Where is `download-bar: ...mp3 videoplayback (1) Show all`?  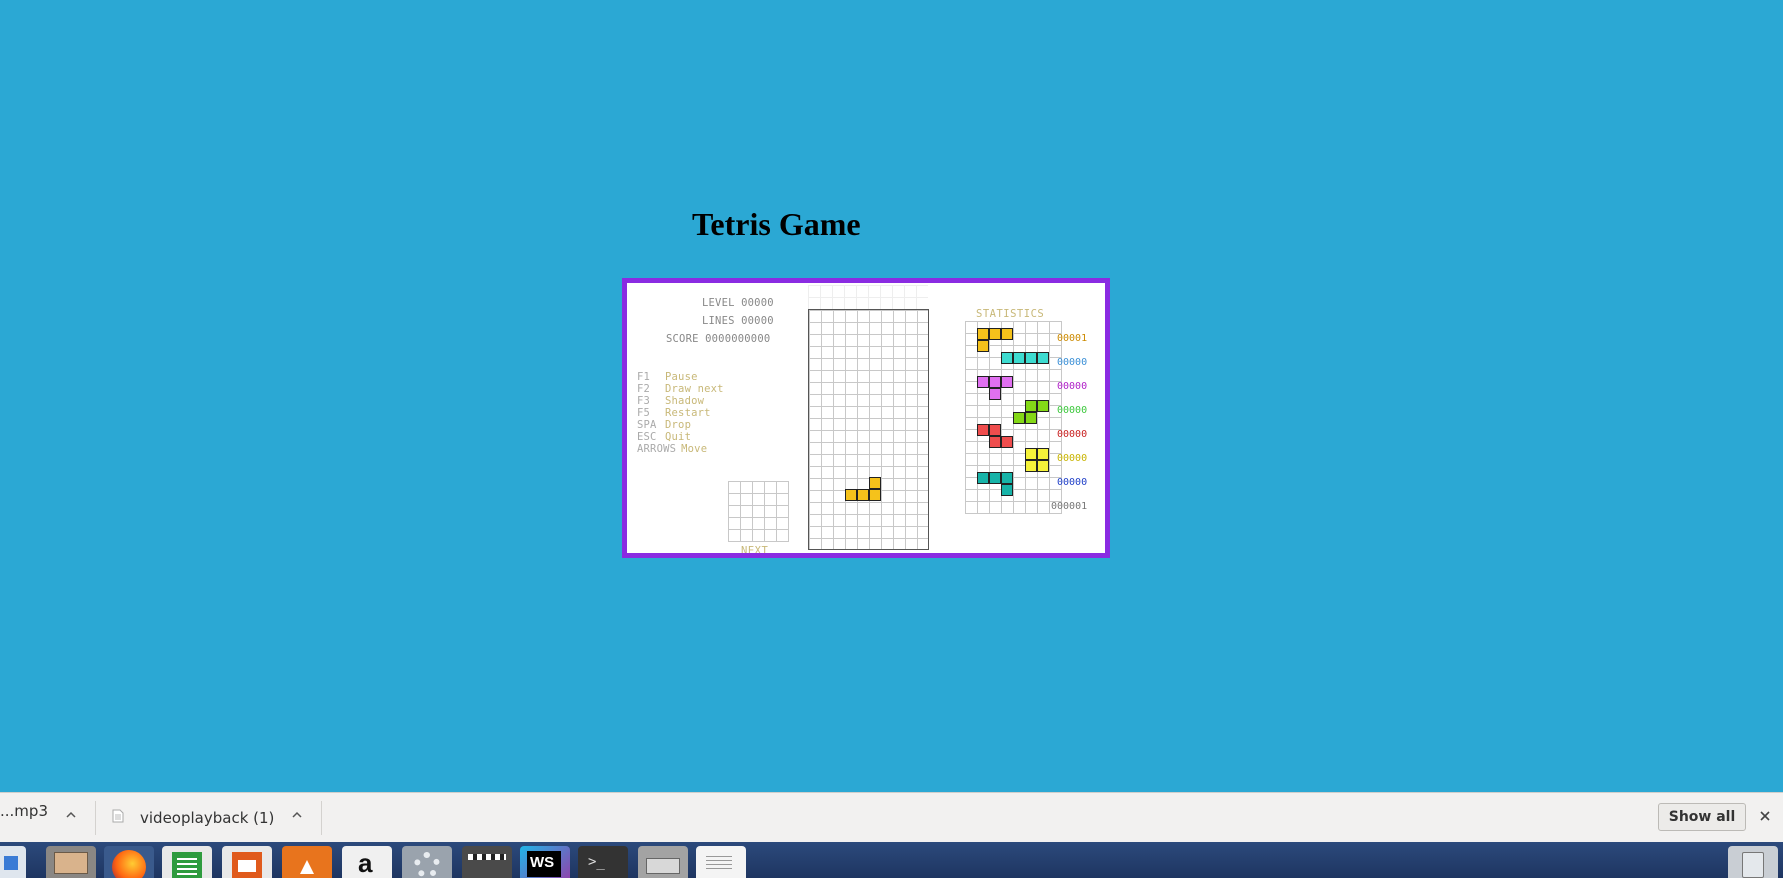
download-bar: ...mp3 videoplayback (1) Show all is located at coordinates (891, 817).